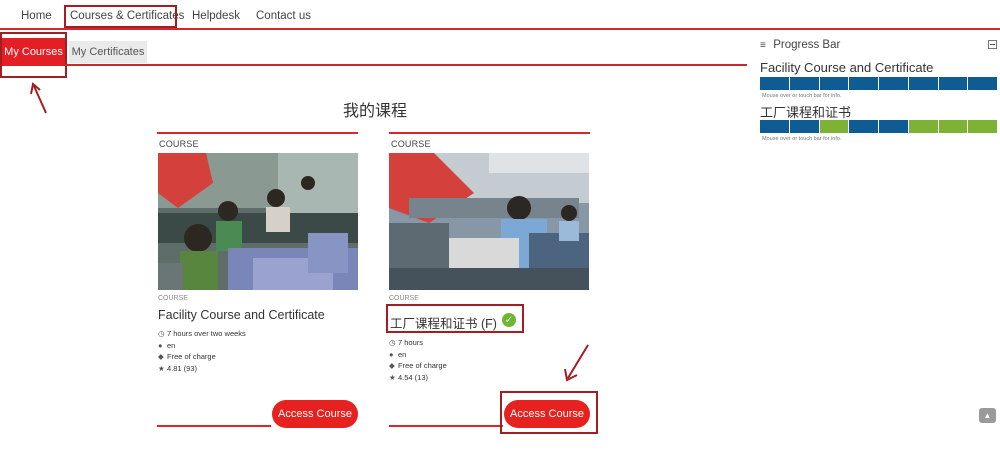 This screenshot has width=1000, height=460. I want to click on nav-helpdesk: Helpdesk, so click(216, 16).